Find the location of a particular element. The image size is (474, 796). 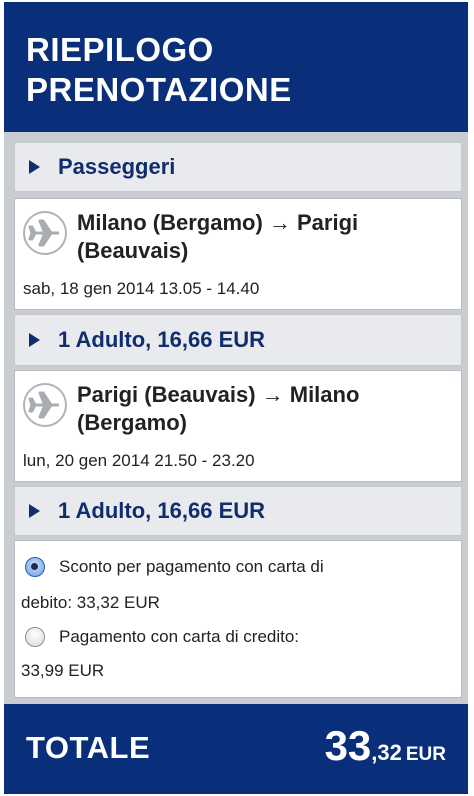

credit-option-label: Pagamento con carta di credito: is located at coordinates (179, 636).